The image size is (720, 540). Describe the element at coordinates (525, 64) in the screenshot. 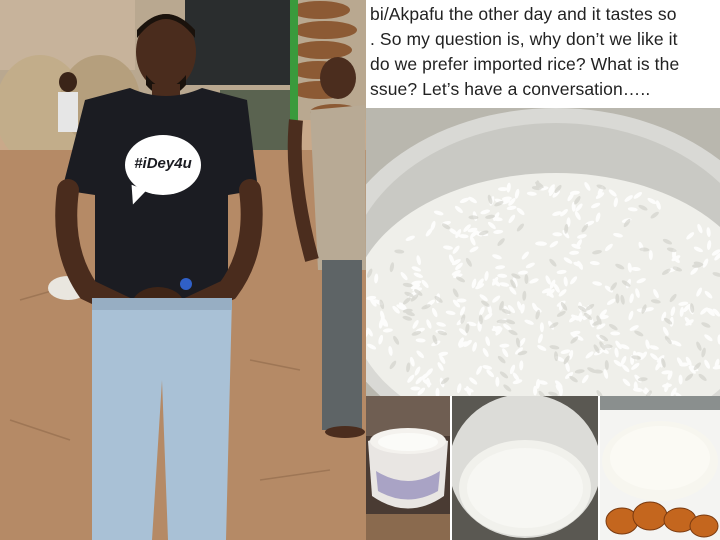

I see `caption-line-3: do we prefer imported rice? What is the` at that location.